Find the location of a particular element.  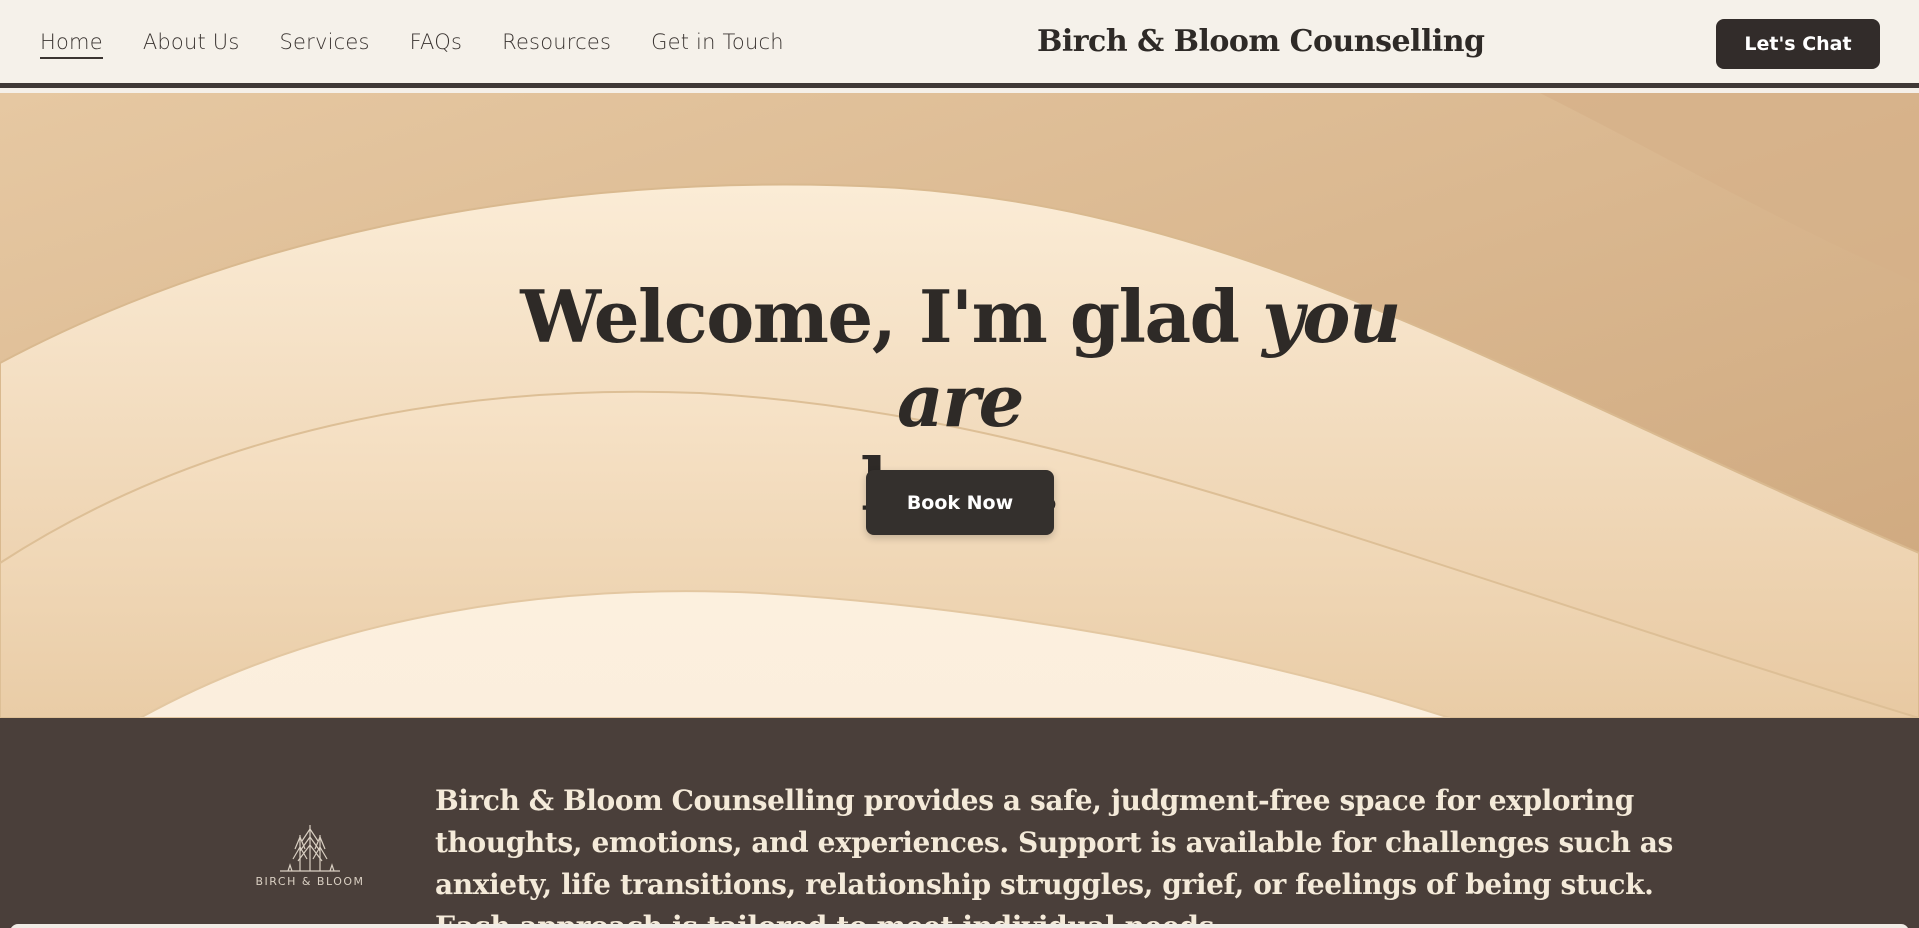

nav-faqs: FAQs is located at coordinates (436, 44).